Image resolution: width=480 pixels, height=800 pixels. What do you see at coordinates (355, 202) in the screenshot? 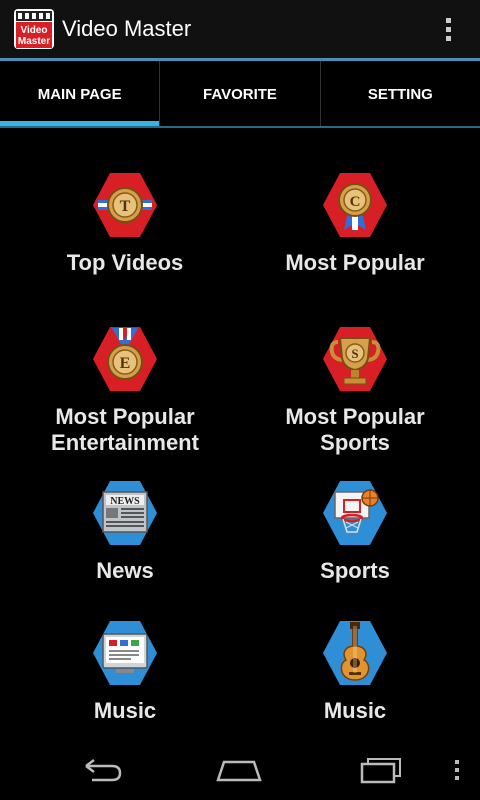
I see `svg-text: C` at bounding box center [355, 202].